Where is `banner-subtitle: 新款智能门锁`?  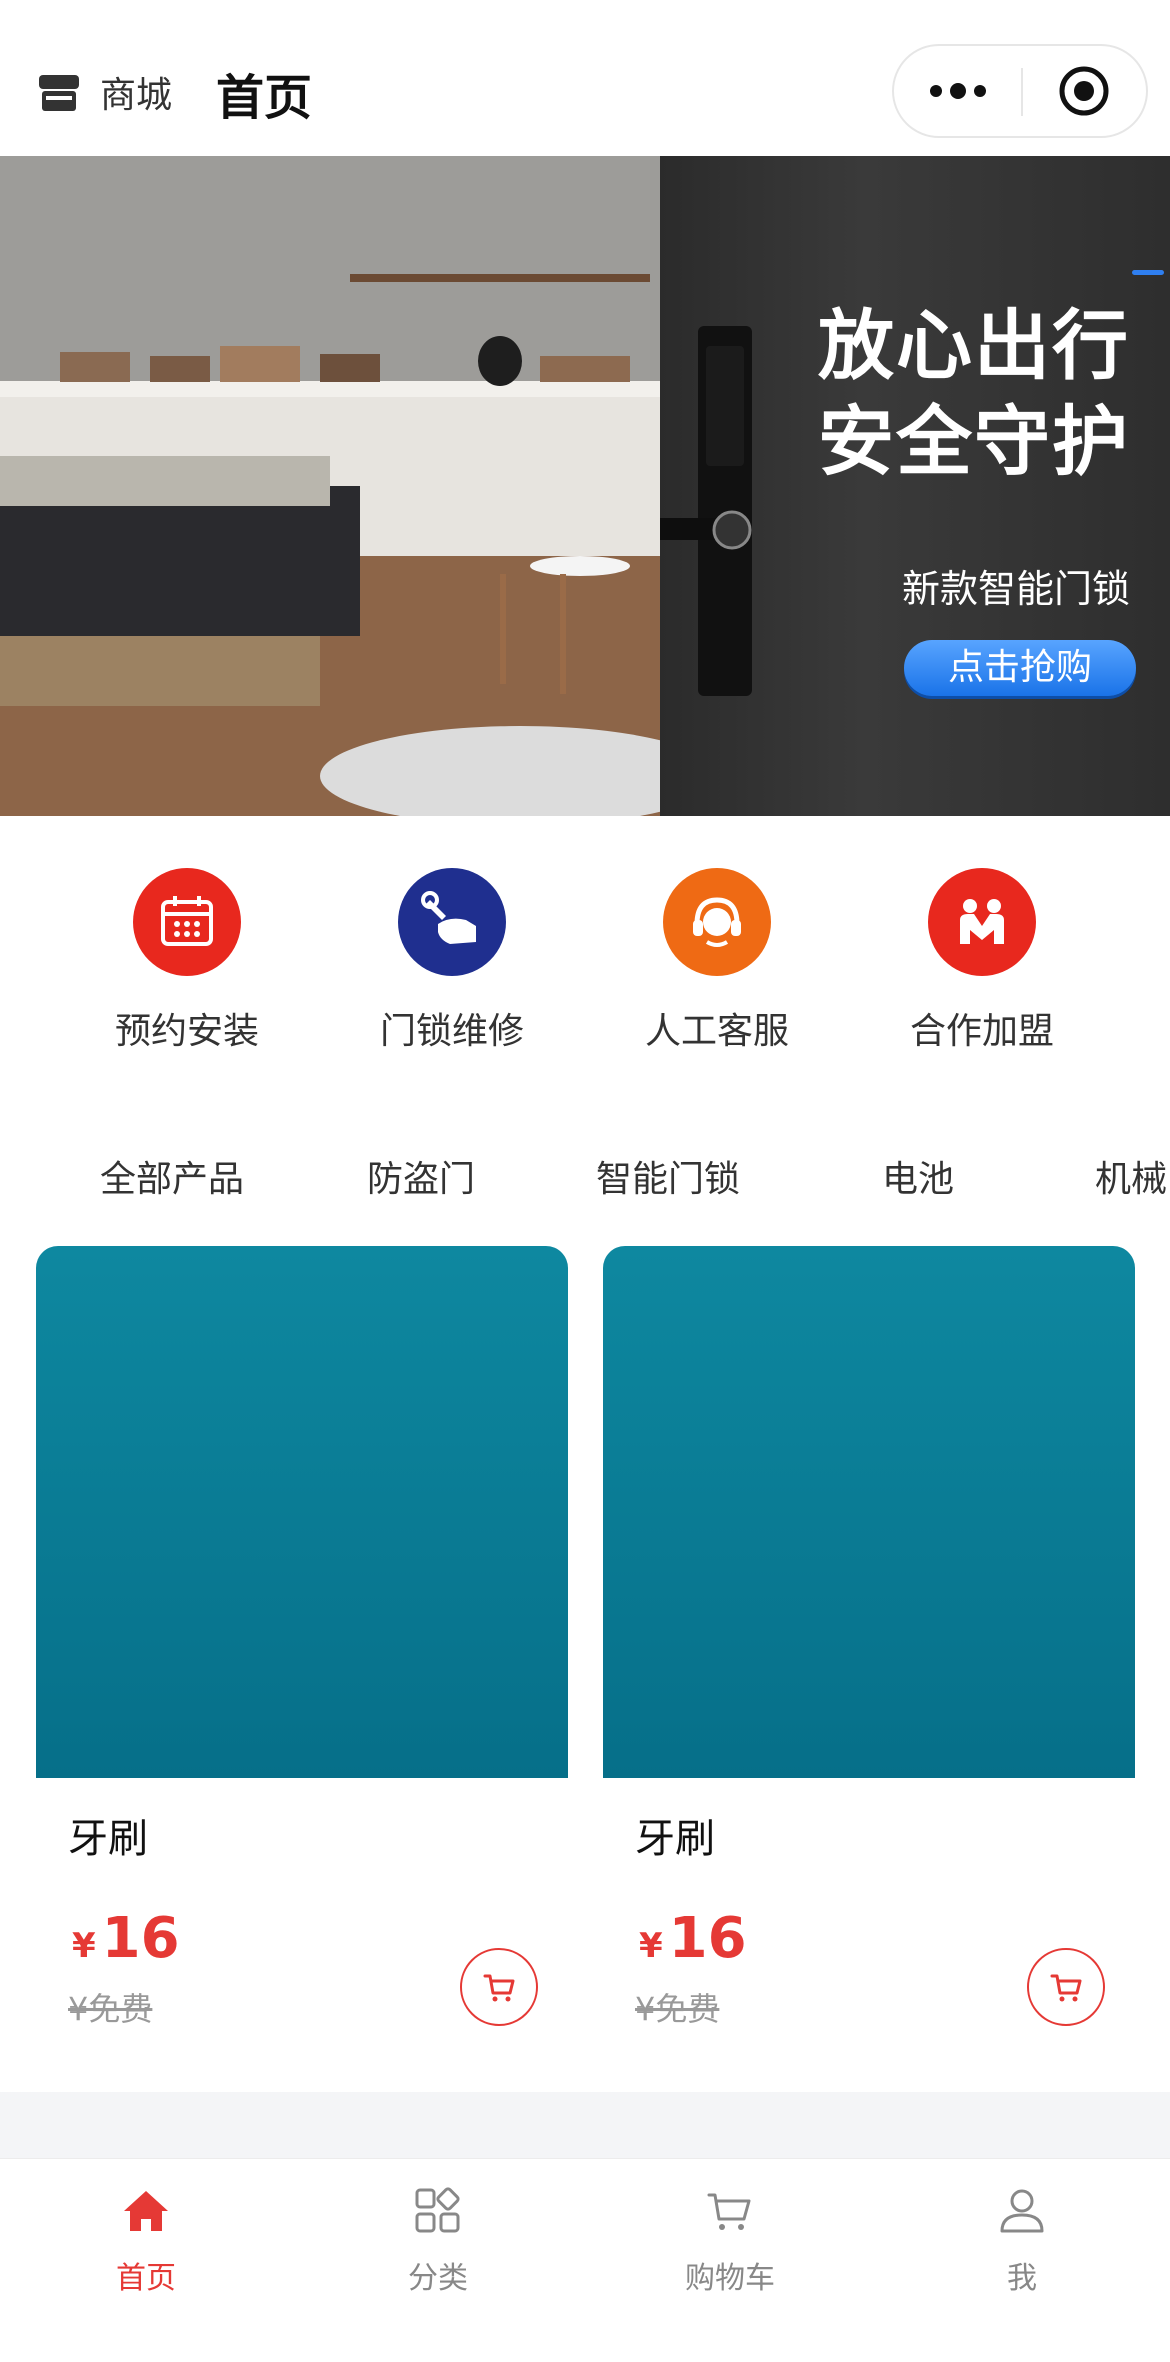
banner-subtitle: 新款智能门锁 is located at coordinates (1016, 589).